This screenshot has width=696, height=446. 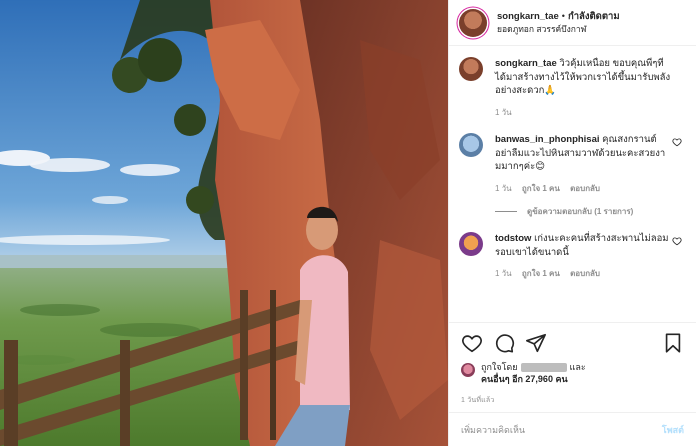 I want to click on replies-line, so click(x=506, y=211).